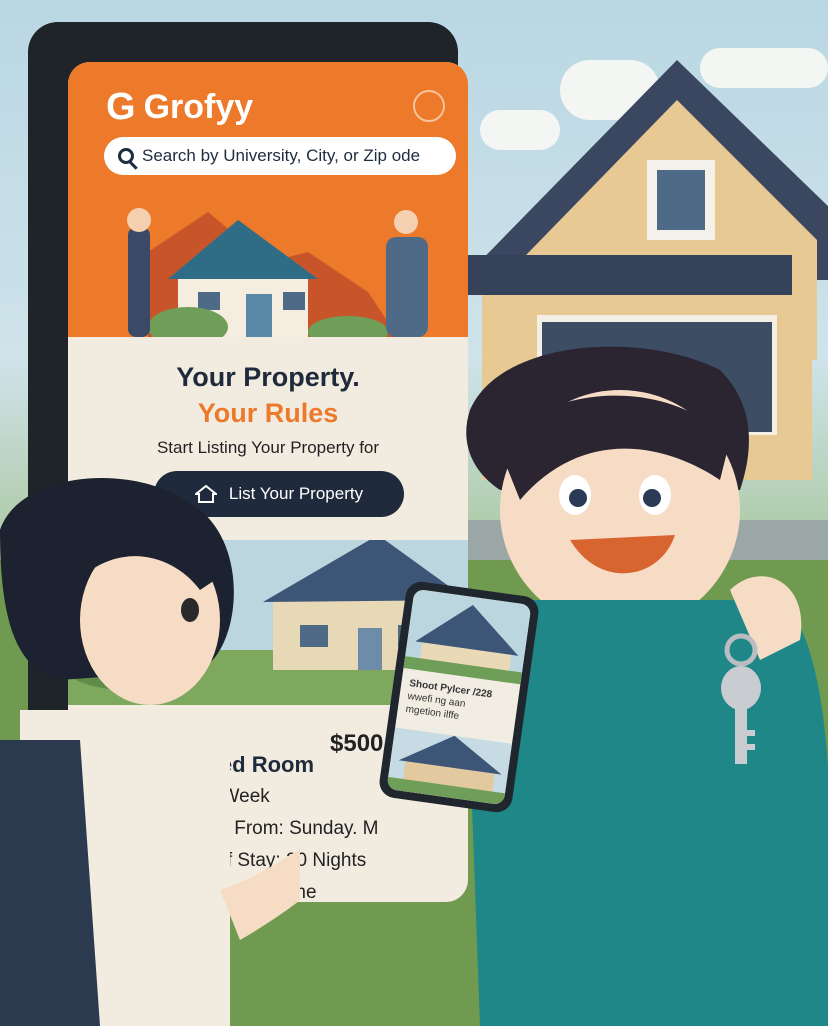  I want to click on search-icon, so click(126, 156).